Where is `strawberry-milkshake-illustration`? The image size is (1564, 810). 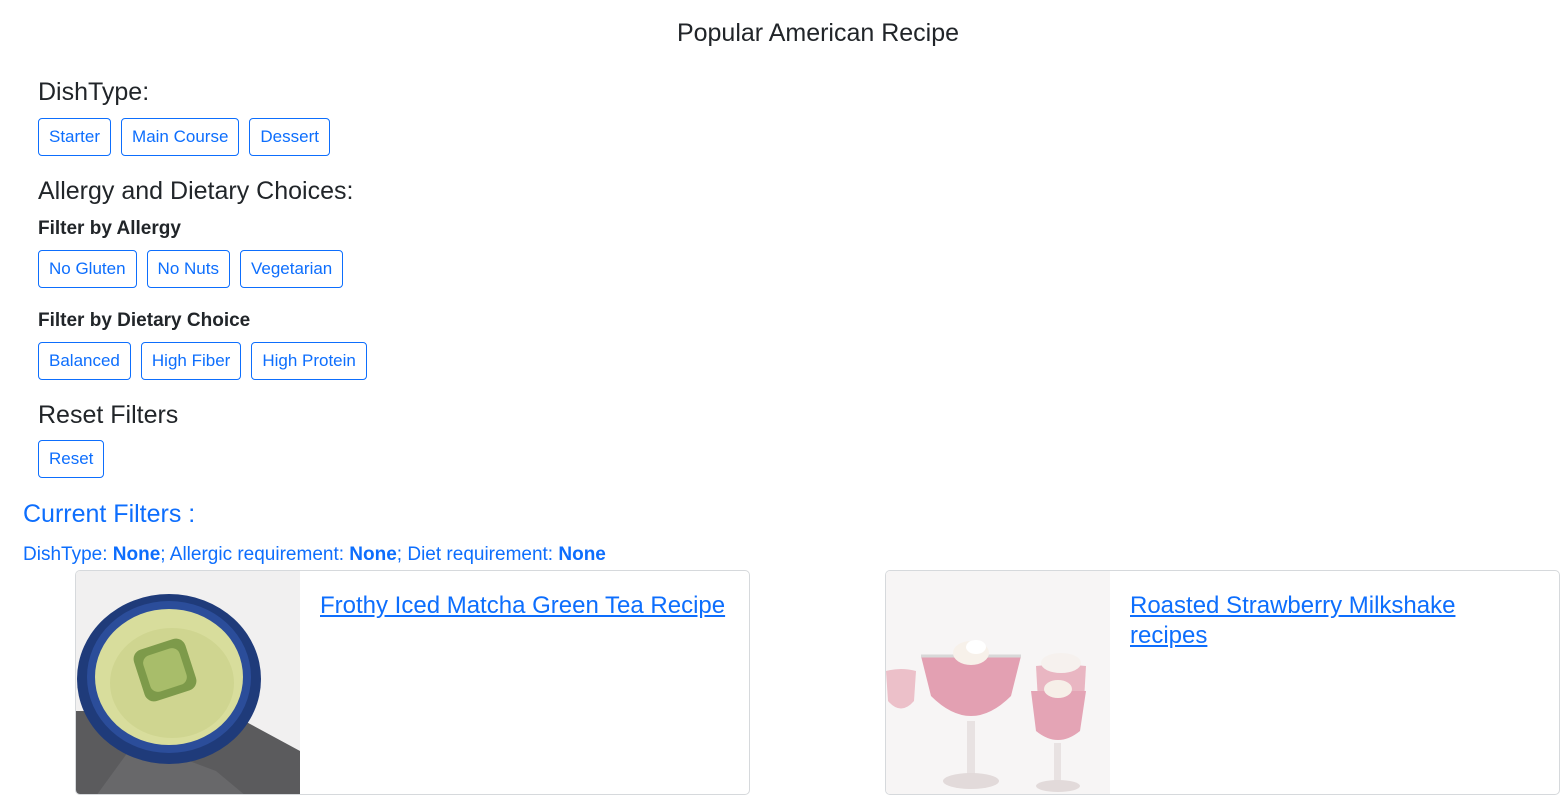 strawberry-milkshake-illustration is located at coordinates (998, 682).